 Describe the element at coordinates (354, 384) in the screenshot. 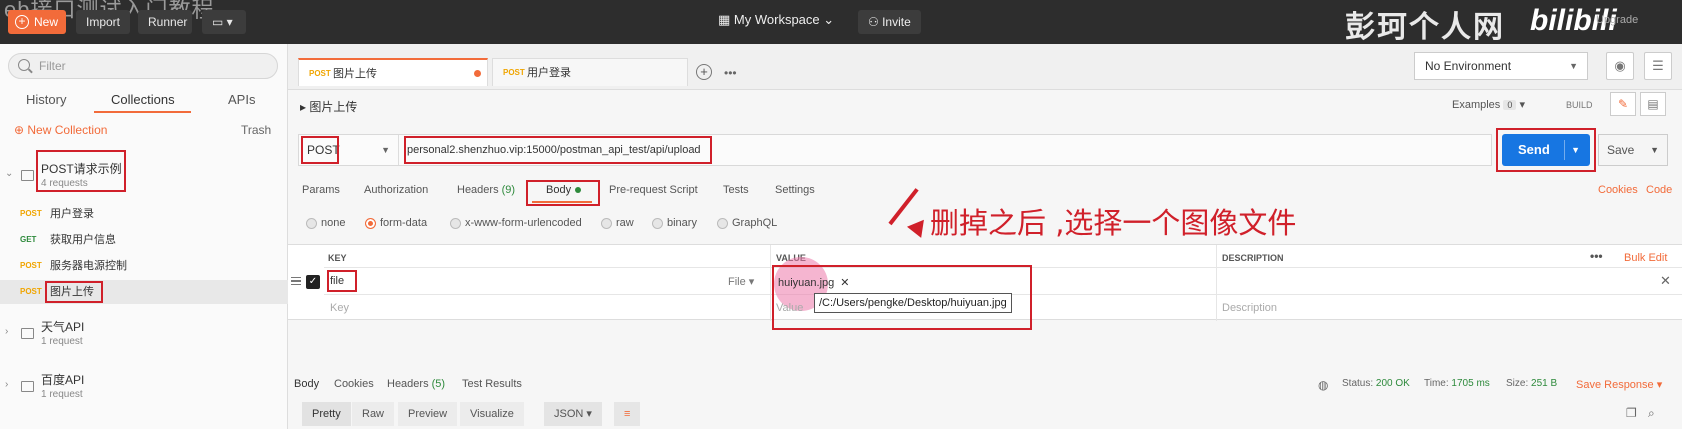

I see `response-tab-cookies: Cookies` at that location.